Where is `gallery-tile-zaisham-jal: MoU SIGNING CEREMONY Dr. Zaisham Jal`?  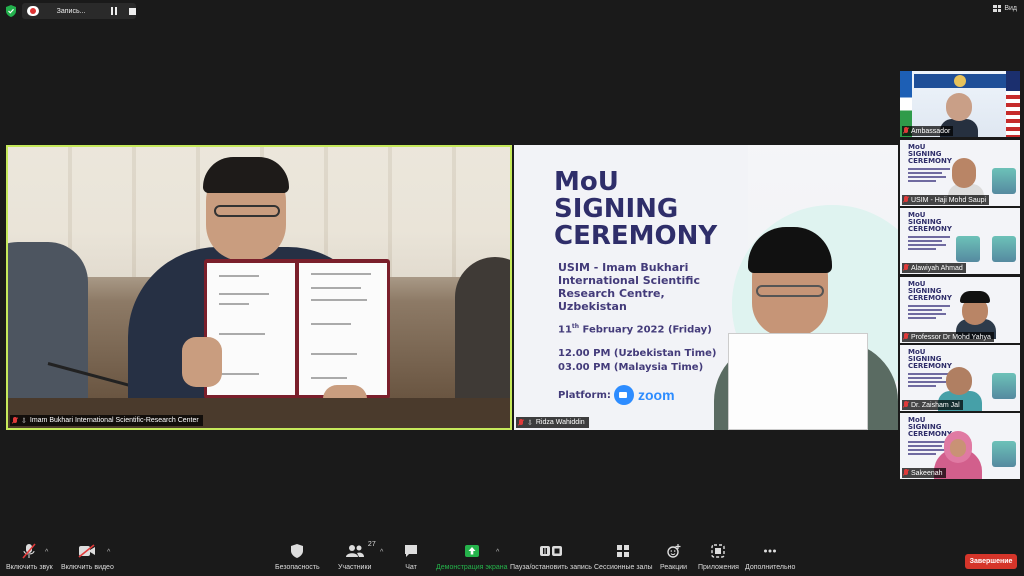 gallery-tile-zaisham-jal: MoU SIGNING CEREMONY Dr. Zaisham Jal is located at coordinates (960, 378).